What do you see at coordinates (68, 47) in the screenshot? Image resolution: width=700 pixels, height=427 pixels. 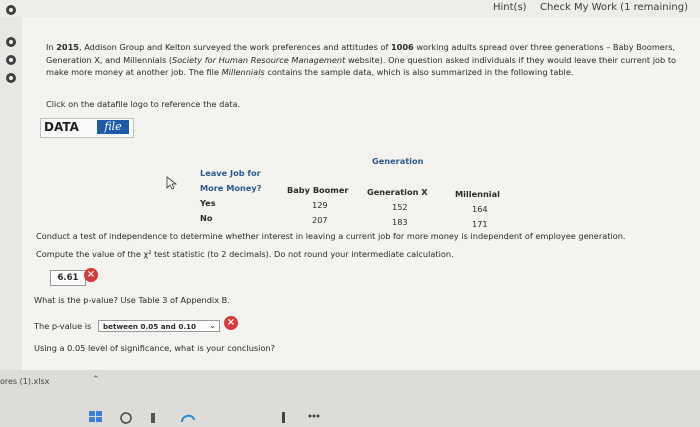 I see `intro-year: 2015` at bounding box center [68, 47].